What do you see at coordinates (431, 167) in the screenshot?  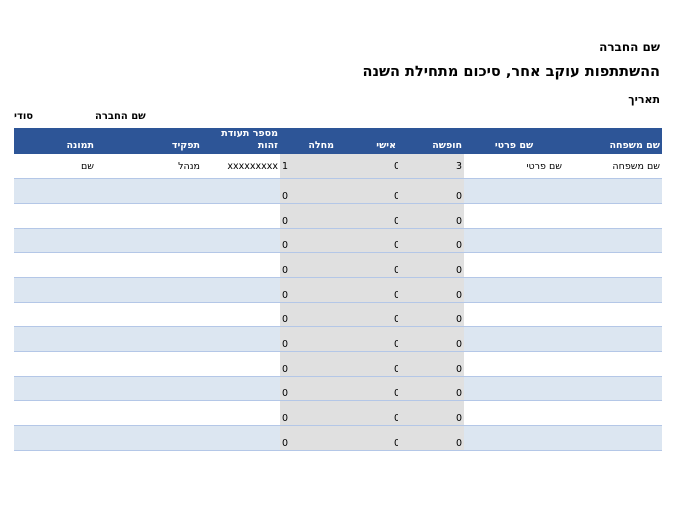 I see `cell-vacation: 3` at bounding box center [431, 167].